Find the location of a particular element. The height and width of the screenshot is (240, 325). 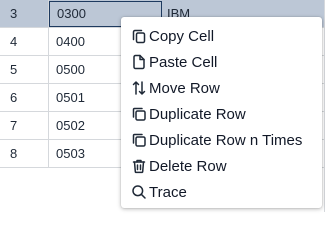

row-number: 3 is located at coordinates (24, 13).